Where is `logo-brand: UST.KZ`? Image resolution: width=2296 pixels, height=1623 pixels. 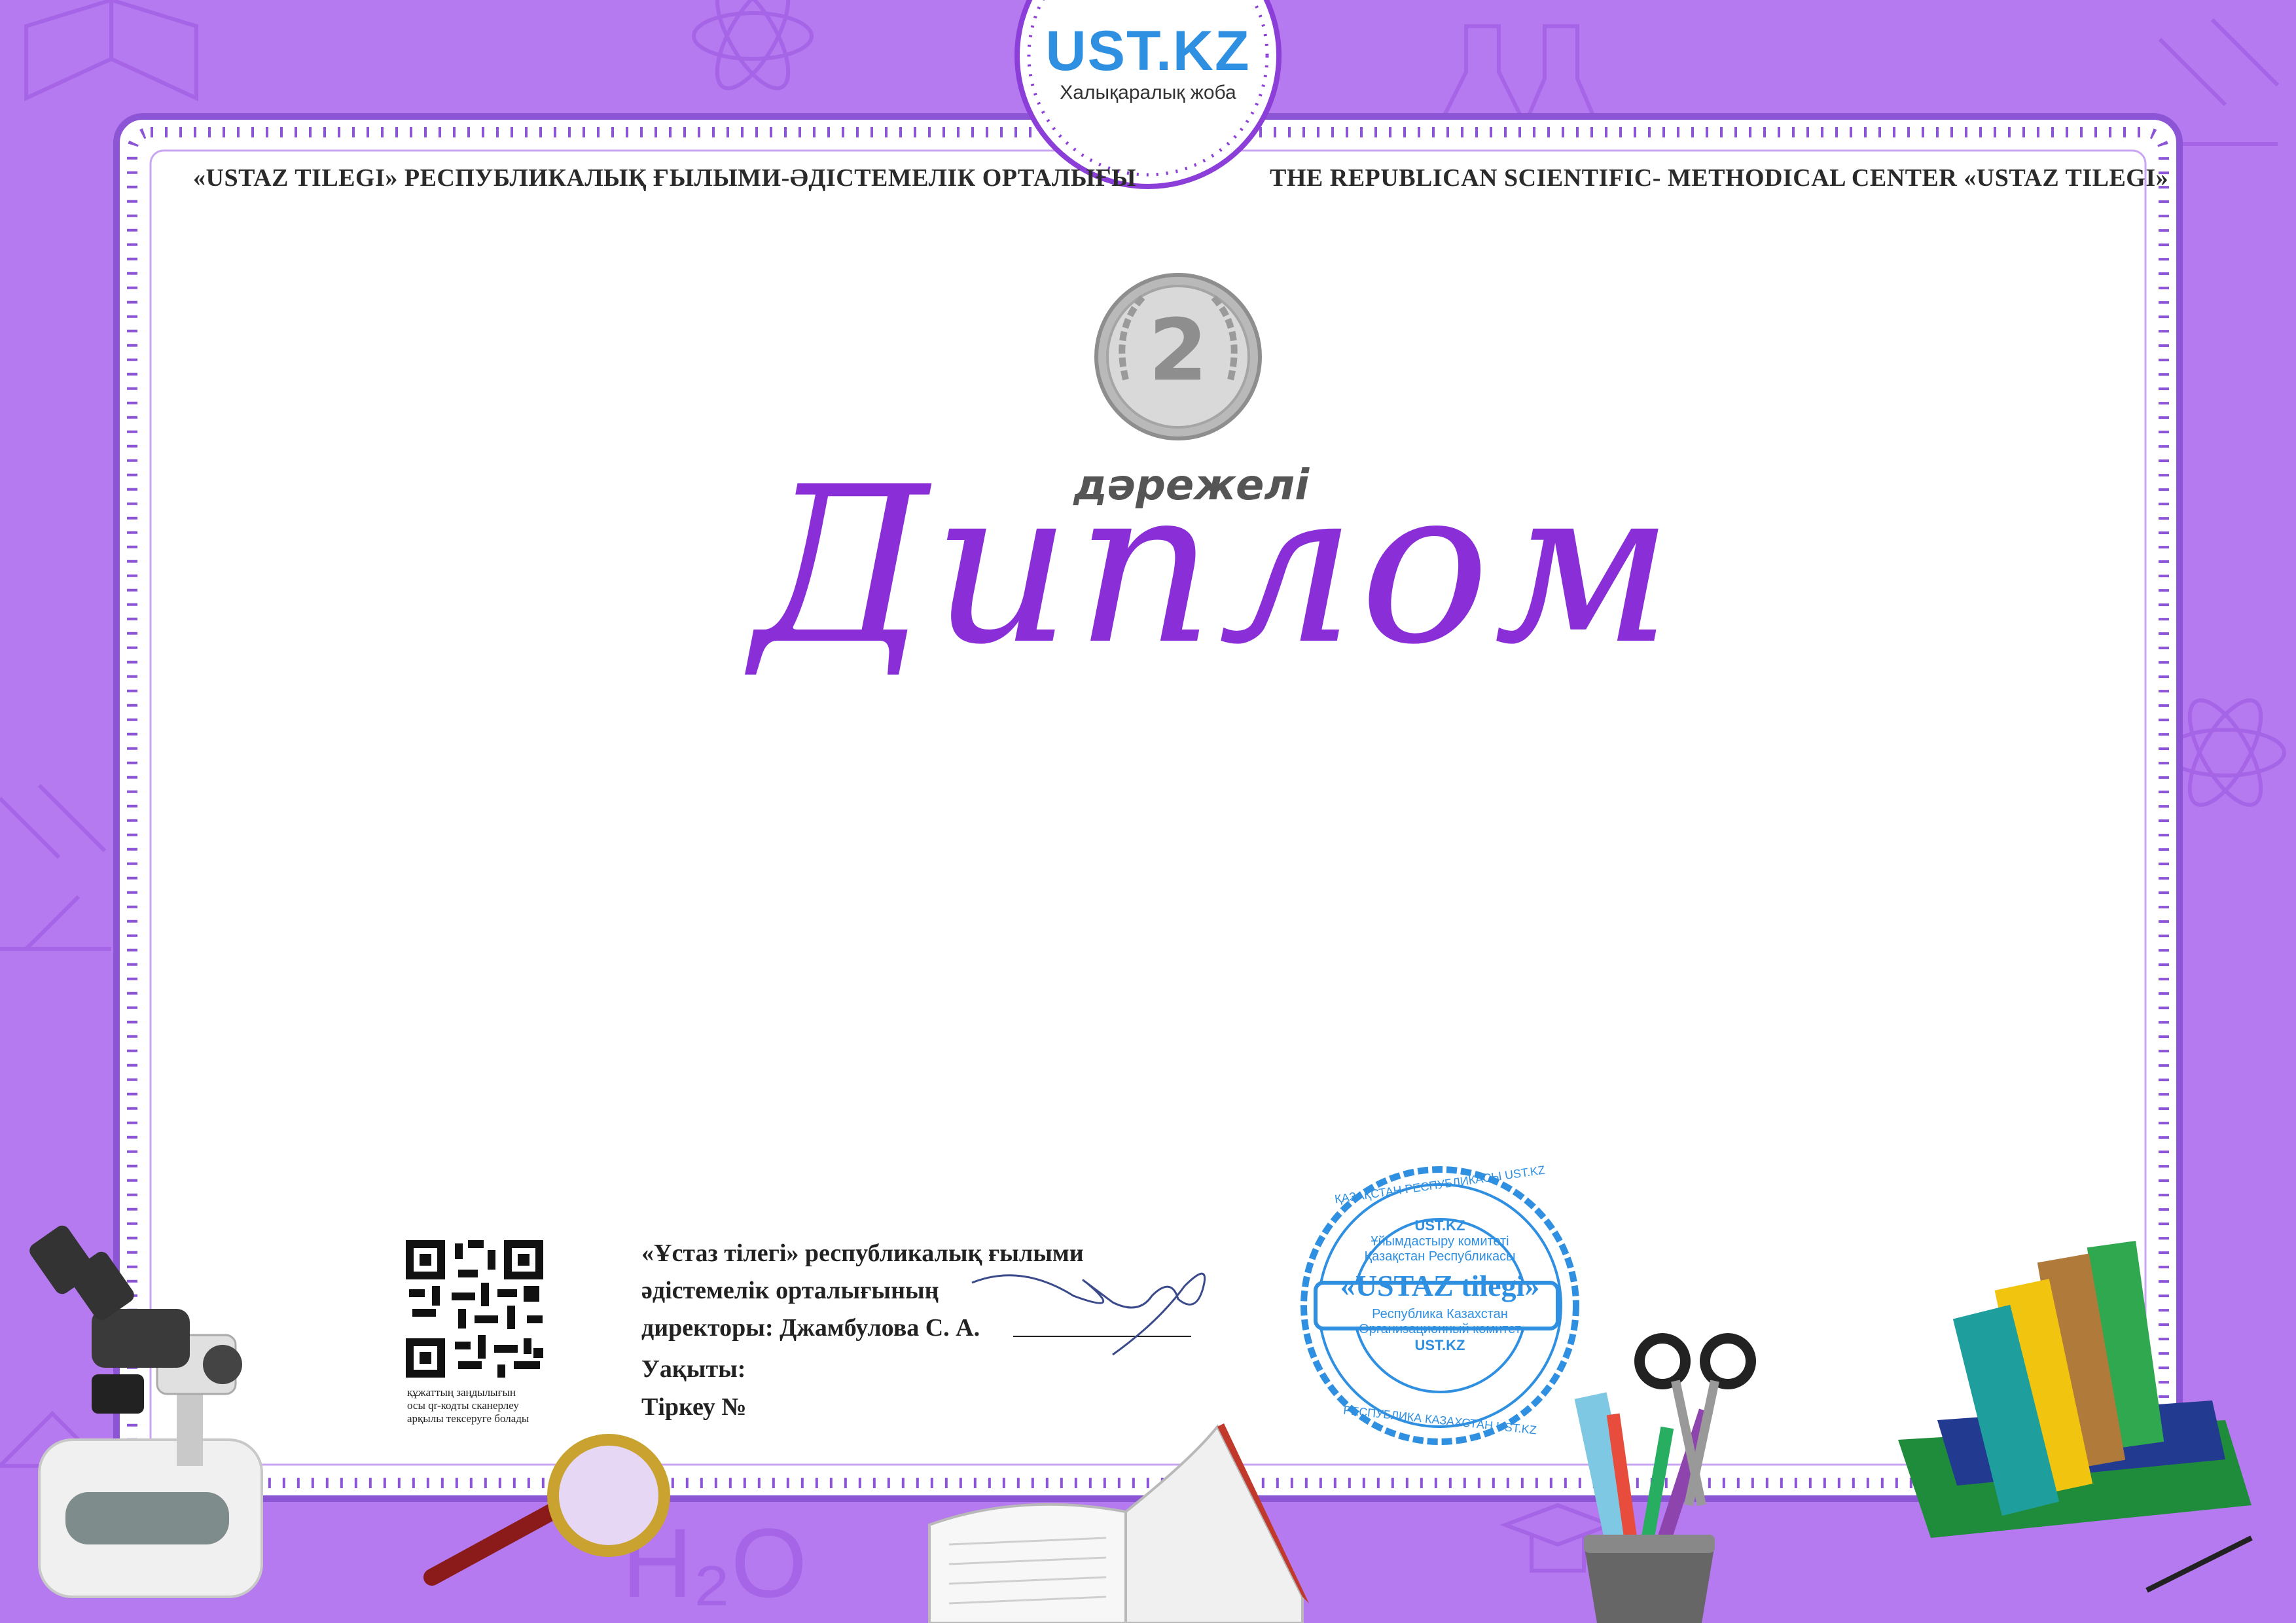
logo-brand: UST.KZ is located at coordinates (1148, 51).